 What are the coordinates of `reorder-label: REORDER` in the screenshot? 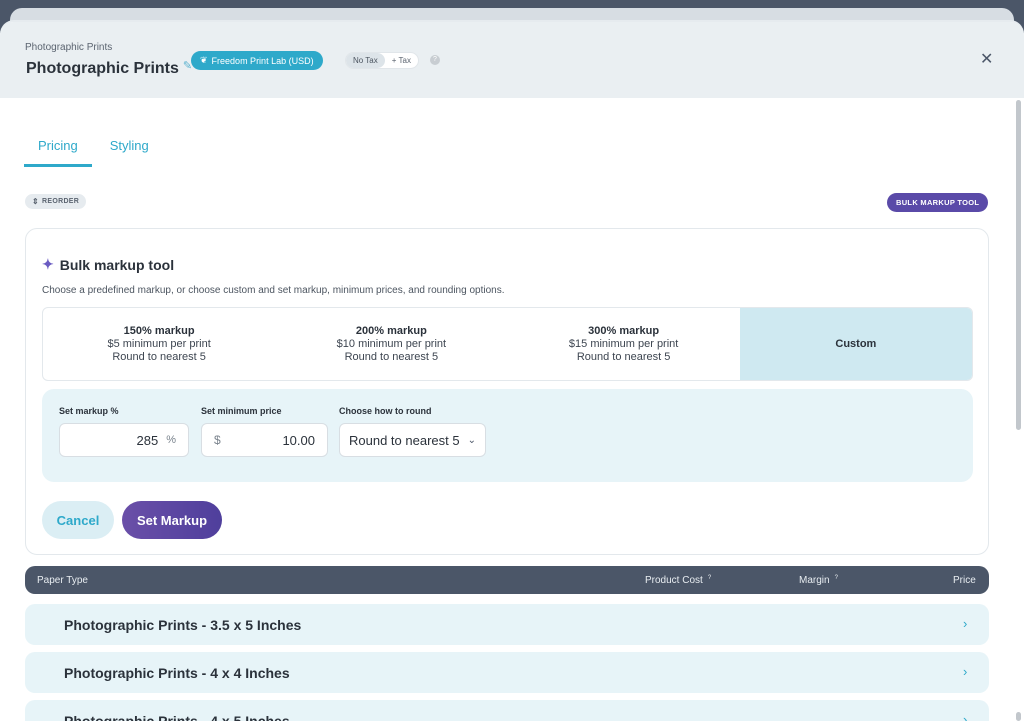 It's located at (61, 201).